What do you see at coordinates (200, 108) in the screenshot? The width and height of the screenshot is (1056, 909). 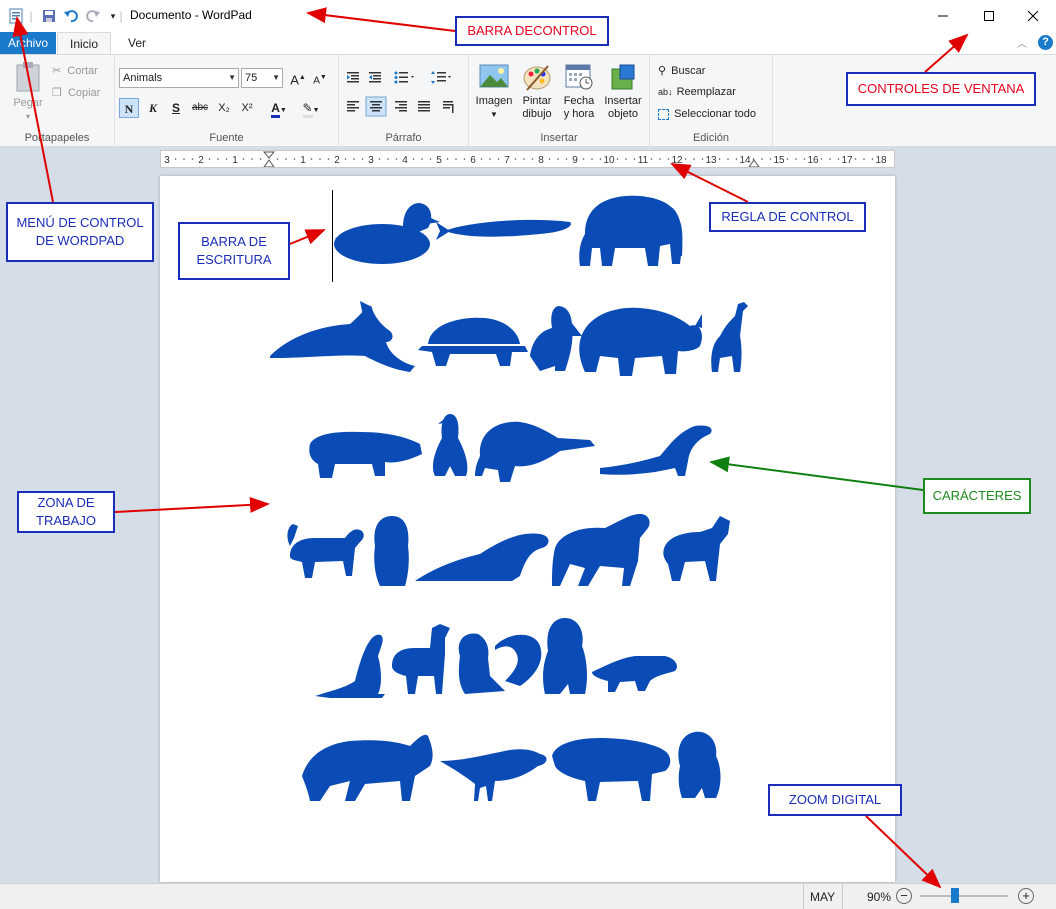 I see `strikethrough-button: abc` at bounding box center [200, 108].